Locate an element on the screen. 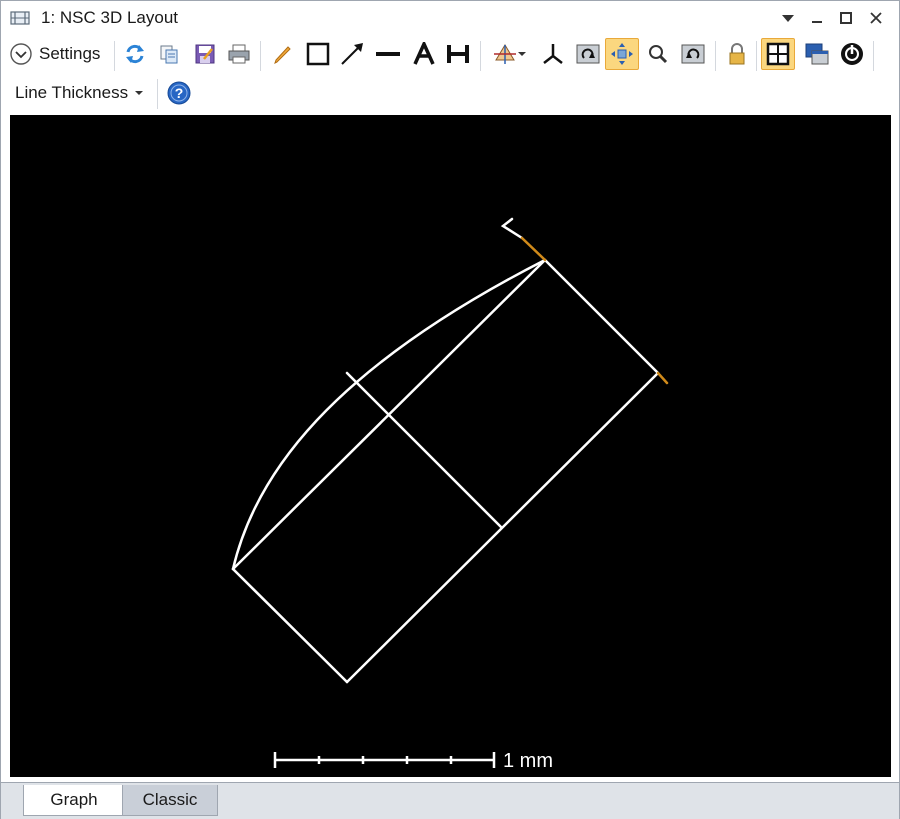 The width and height of the screenshot is (900, 819). float-window-icon is located at coordinates (817, 54).